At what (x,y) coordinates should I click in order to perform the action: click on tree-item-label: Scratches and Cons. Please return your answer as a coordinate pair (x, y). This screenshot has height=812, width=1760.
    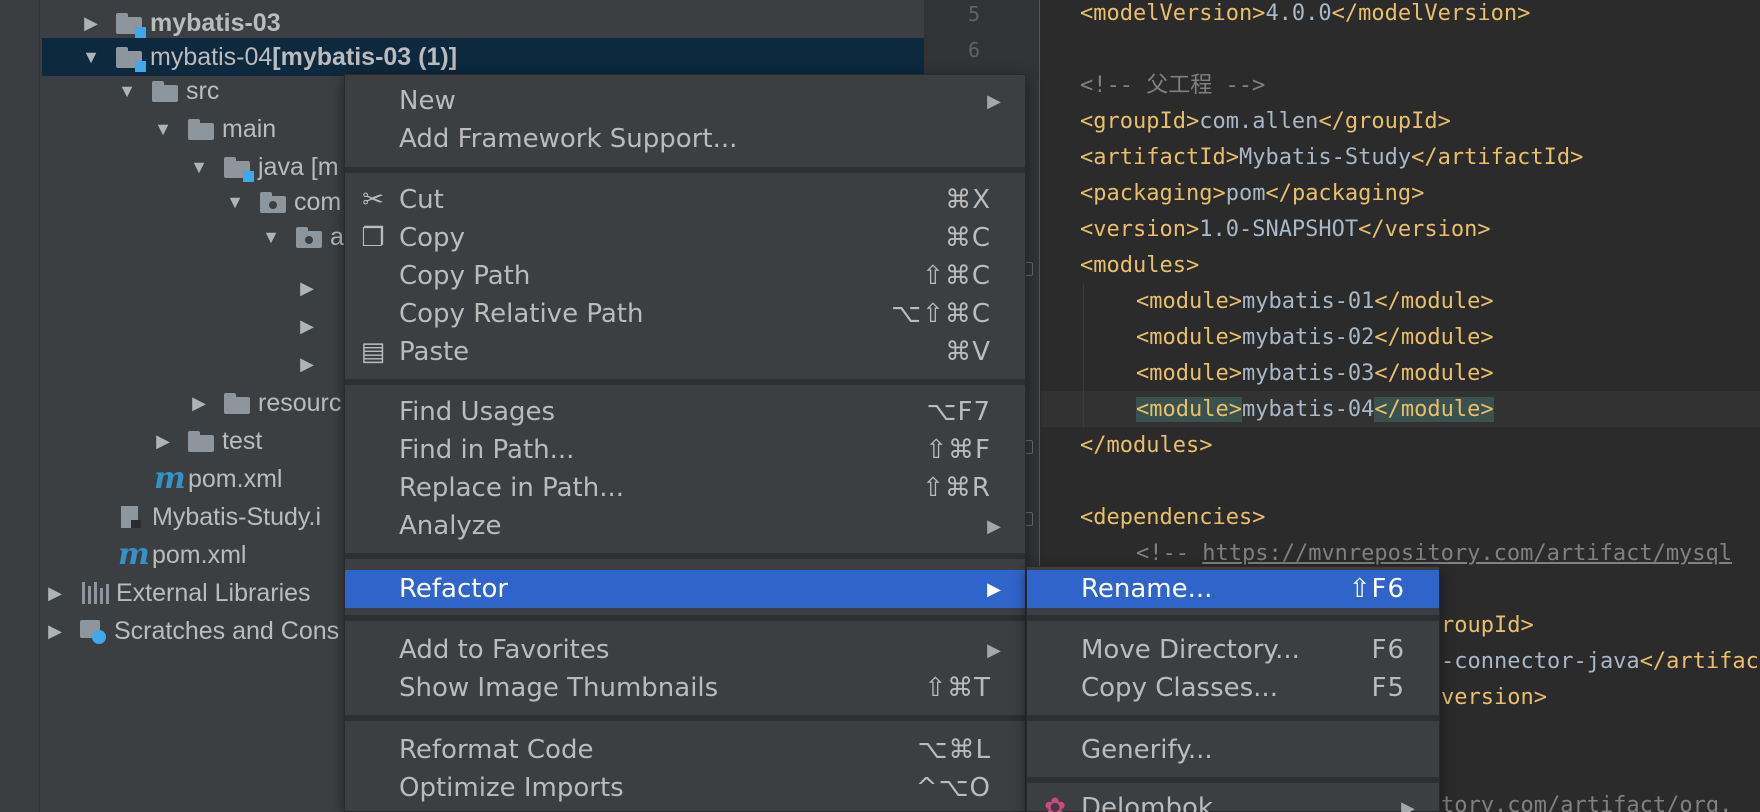
    Looking at the image, I should click on (227, 630).